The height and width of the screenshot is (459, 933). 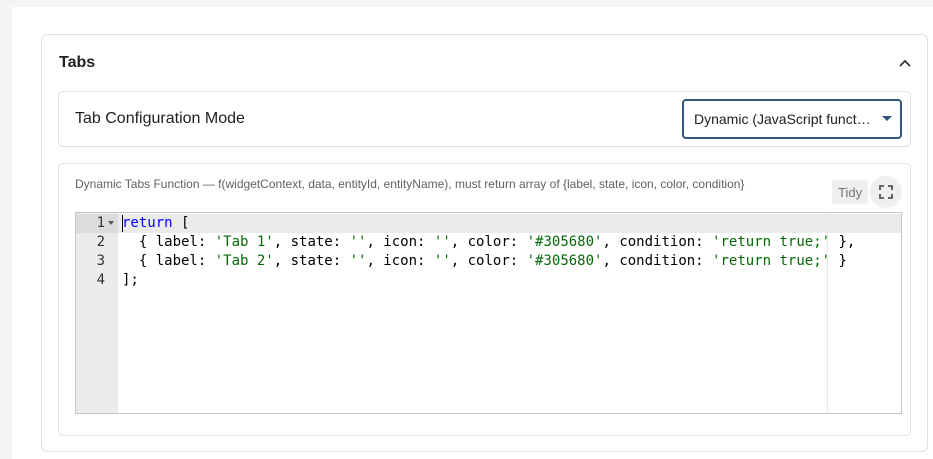 What do you see at coordinates (100, 280) in the screenshot?
I see `line-number: 4` at bounding box center [100, 280].